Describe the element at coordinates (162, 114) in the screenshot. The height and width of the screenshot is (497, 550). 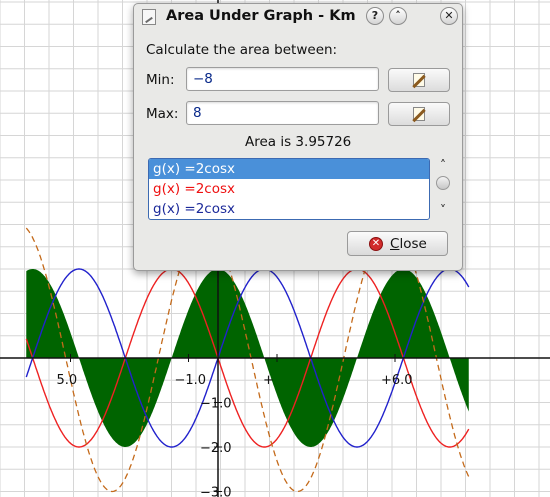
I see `max-label: Max:` at that location.